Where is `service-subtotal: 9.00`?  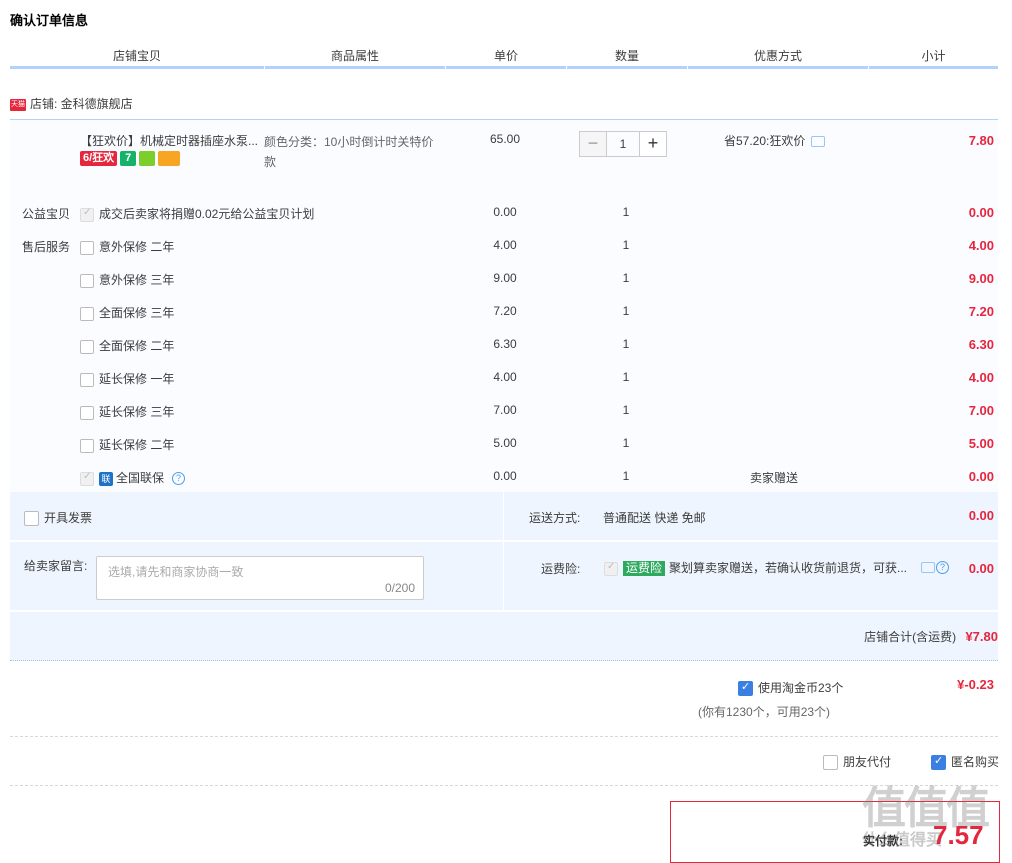
service-subtotal: 9.00 is located at coordinates (981, 278).